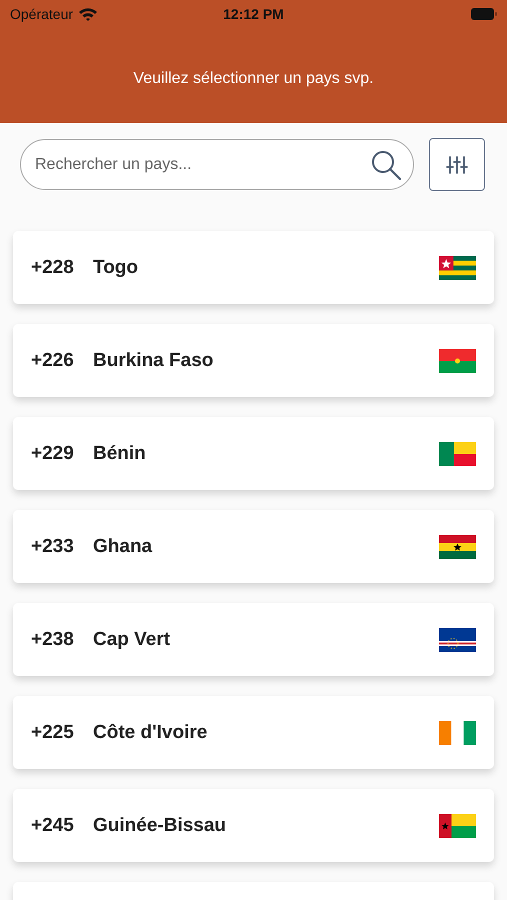 The image size is (507, 900). What do you see at coordinates (484, 14) in the screenshot?
I see `battery-icon` at bounding box center [484, 14].